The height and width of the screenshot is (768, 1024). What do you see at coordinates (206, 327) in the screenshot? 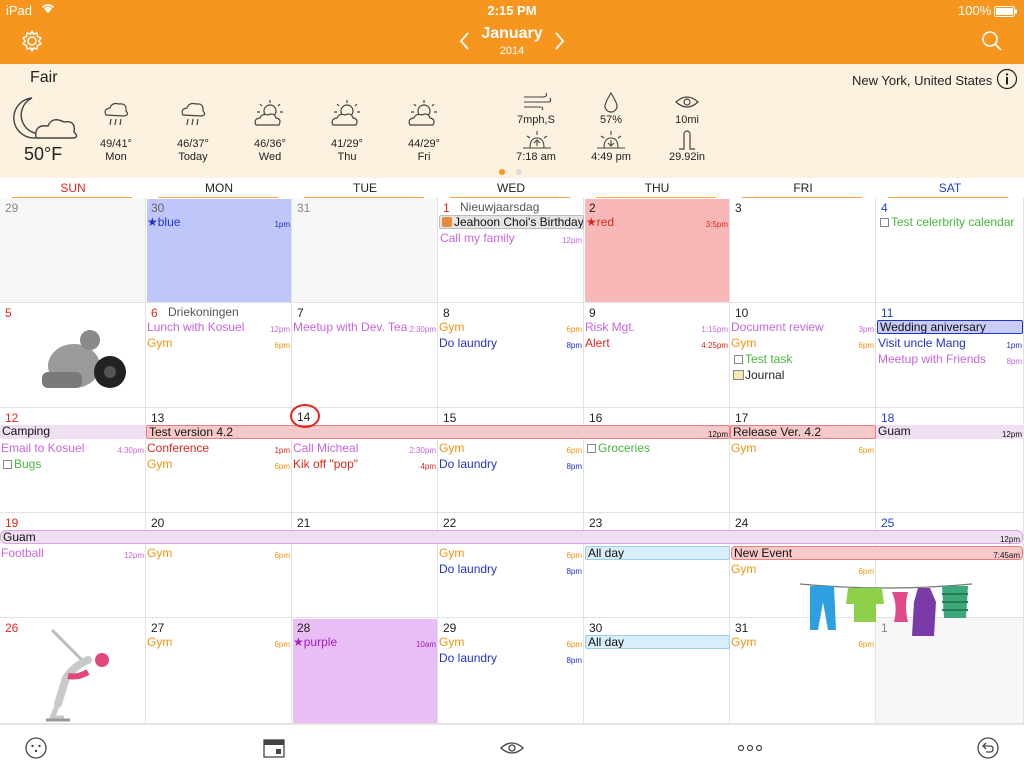
I see `event-title: Lunch with Kosuel` at bounding box center [206, 327].